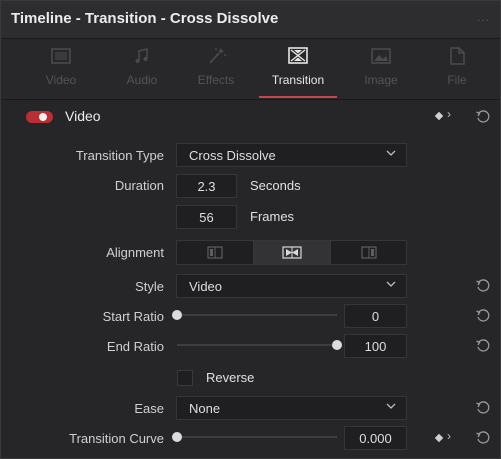 Image resolution: width=501 pixels, height=459 pixels. I want to click on section-title: Video, so click(83, 116).